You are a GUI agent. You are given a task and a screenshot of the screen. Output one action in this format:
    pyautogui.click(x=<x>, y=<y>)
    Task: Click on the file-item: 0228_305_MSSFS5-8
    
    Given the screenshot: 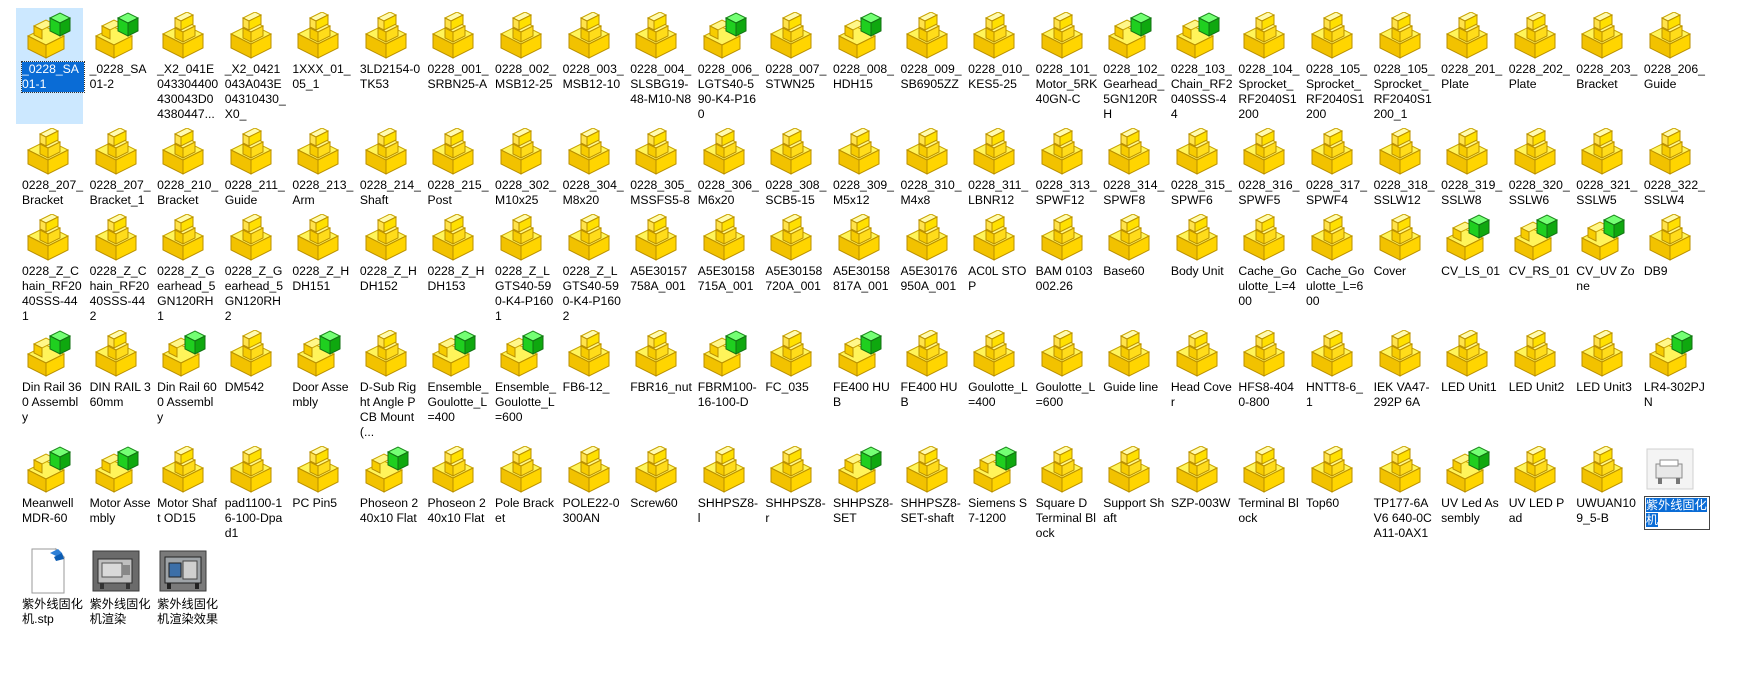 What is the action you would take?
    pyautogui.click(x=657, y=167)
    